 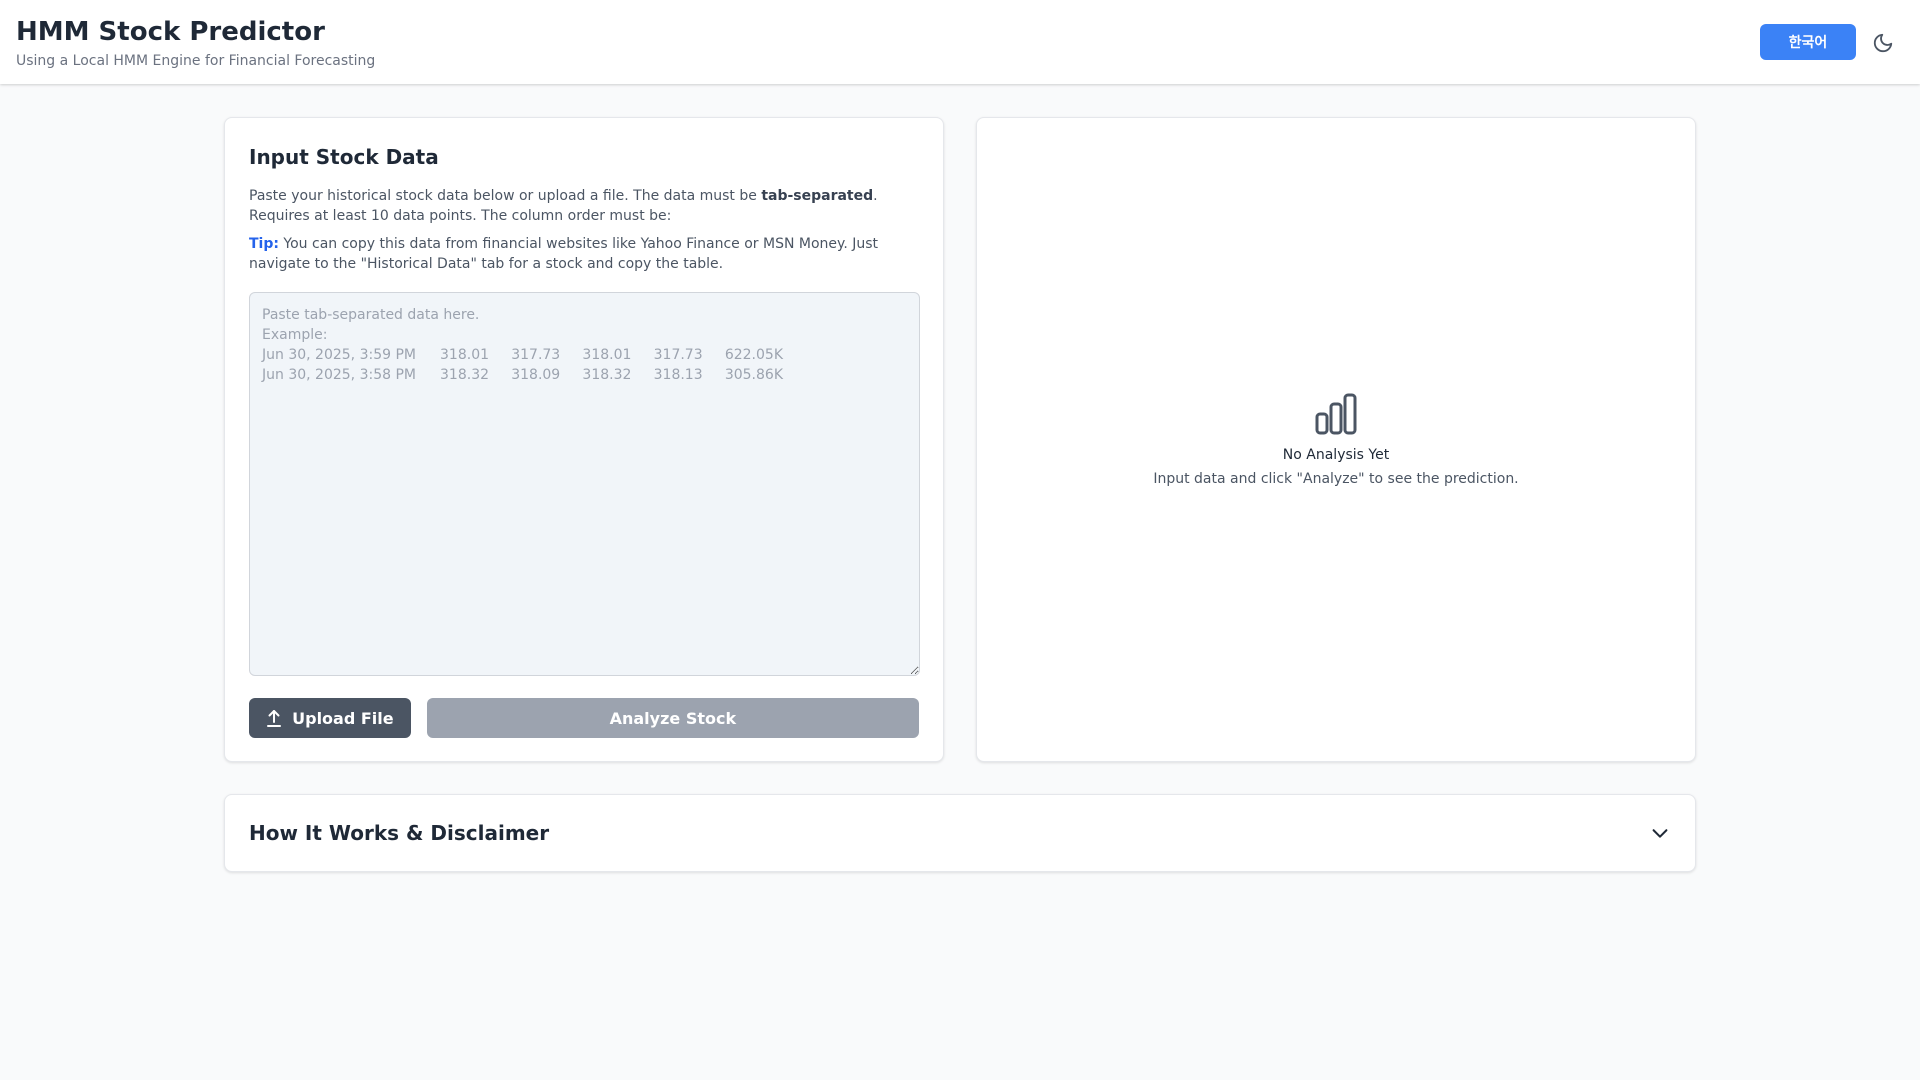 I want to click on theme-toggle-button, so click(x=1883, y=43).